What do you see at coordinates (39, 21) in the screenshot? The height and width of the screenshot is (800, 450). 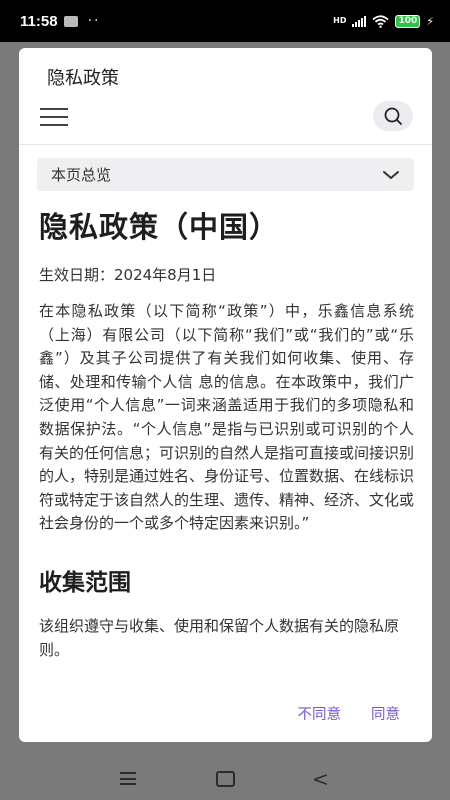 I see `status-time: 11:58` at bounding box center [39, 21].